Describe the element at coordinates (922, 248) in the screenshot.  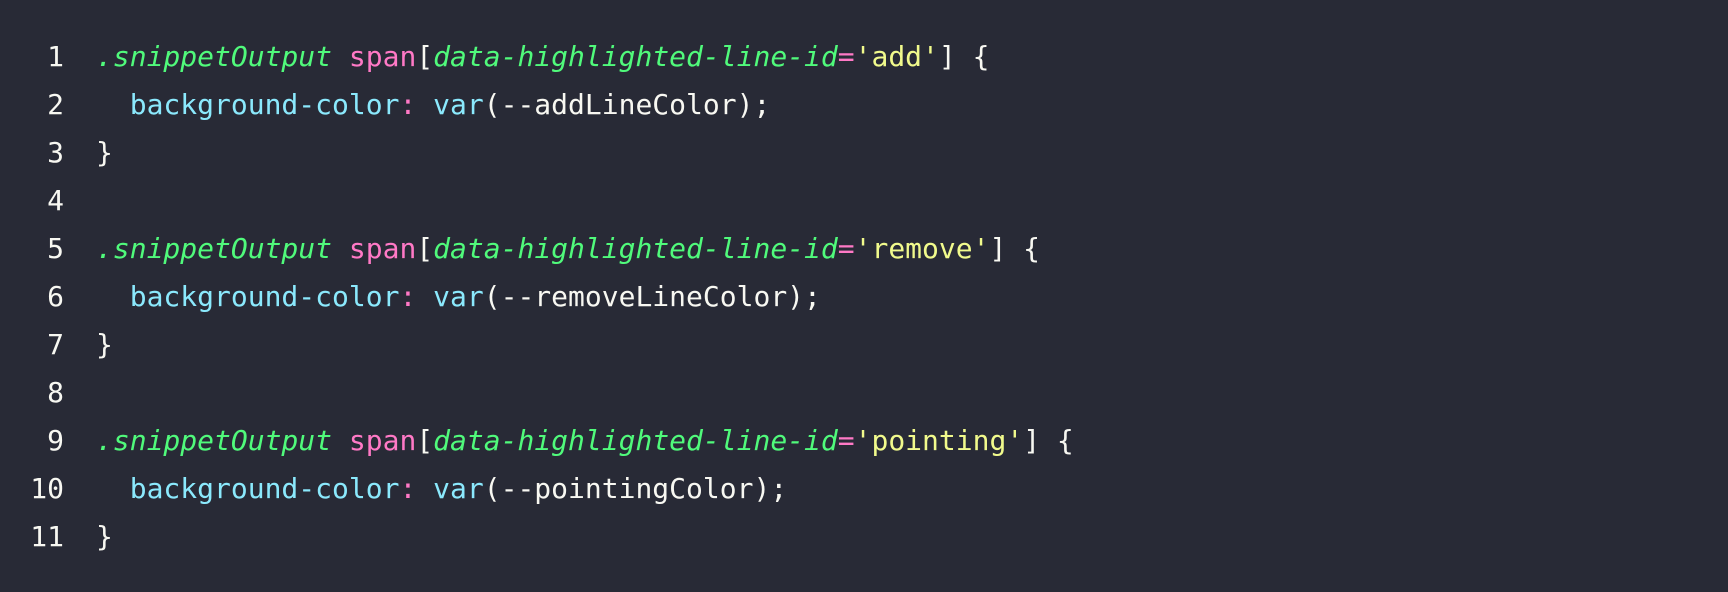
I see `code-token-string: 'remove'` at that location.